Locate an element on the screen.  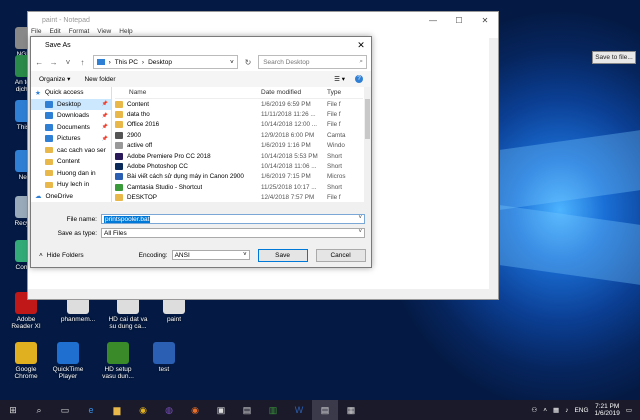
file-row: 2900 12/9/2018 6:00 PM Camta is located at coordinates (239, 135).